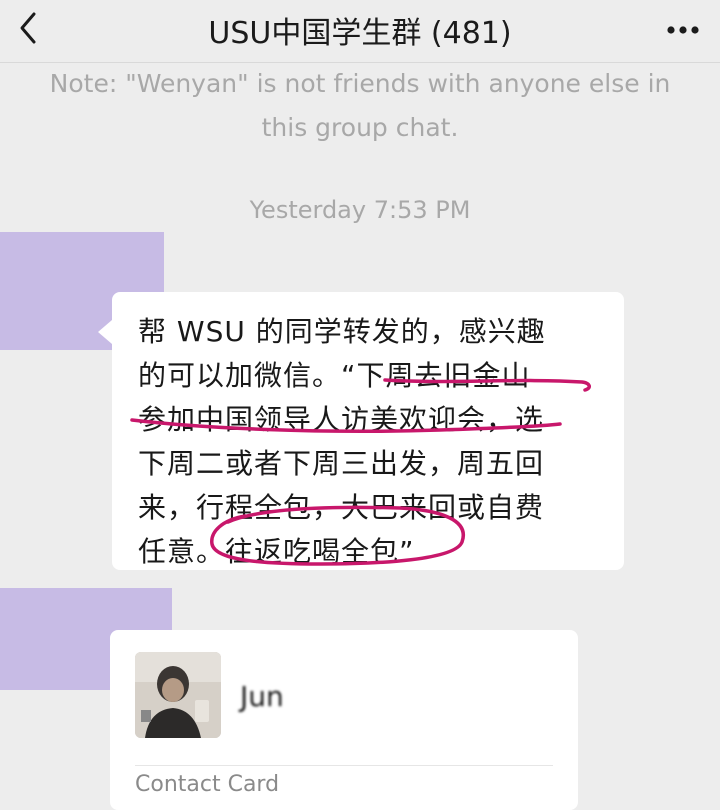 The height and width of the screenshot is (810, 720). I want to click on message-line: 任意。往返吃喝全包”, so click(276, 551).